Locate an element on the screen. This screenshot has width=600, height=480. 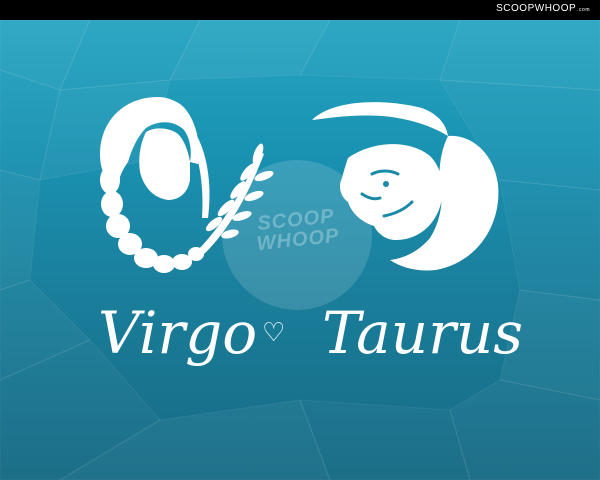
virgo-icon is located at coordinates (187, 185).